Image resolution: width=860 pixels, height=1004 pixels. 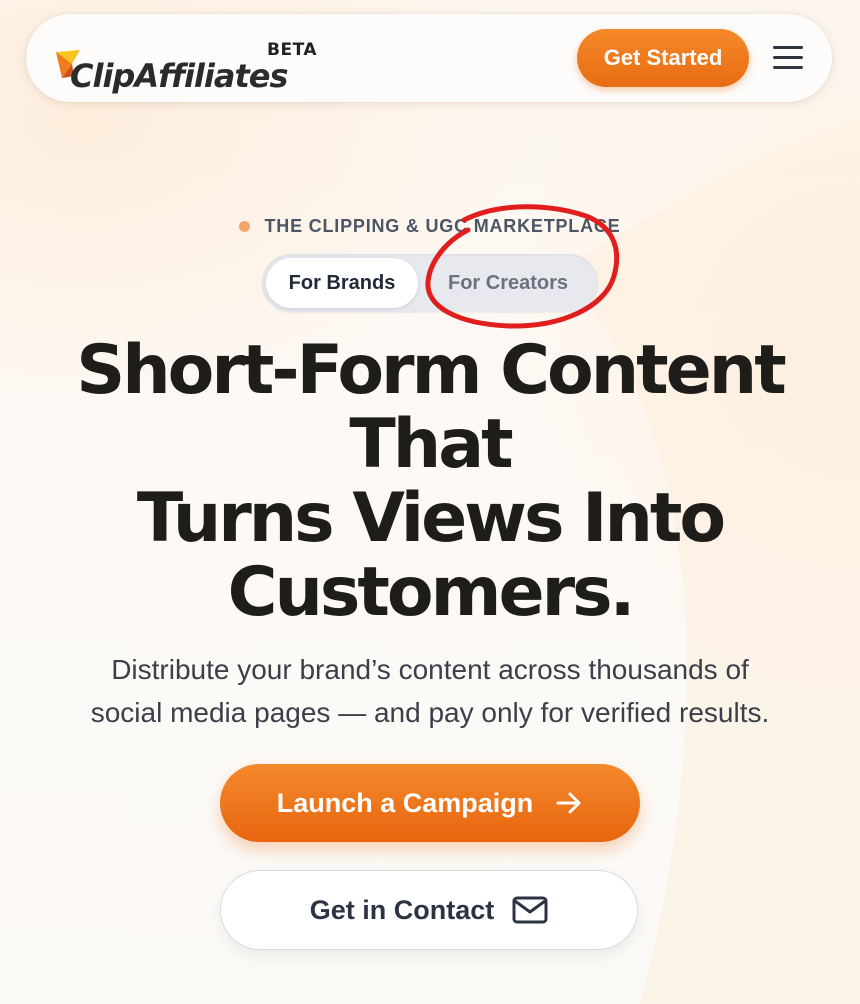 What do you see at coordinates (405, 802) in the screenshot?
I see `launch-campaign-label: Launch a Campaign` at bounding box center [405, 802].